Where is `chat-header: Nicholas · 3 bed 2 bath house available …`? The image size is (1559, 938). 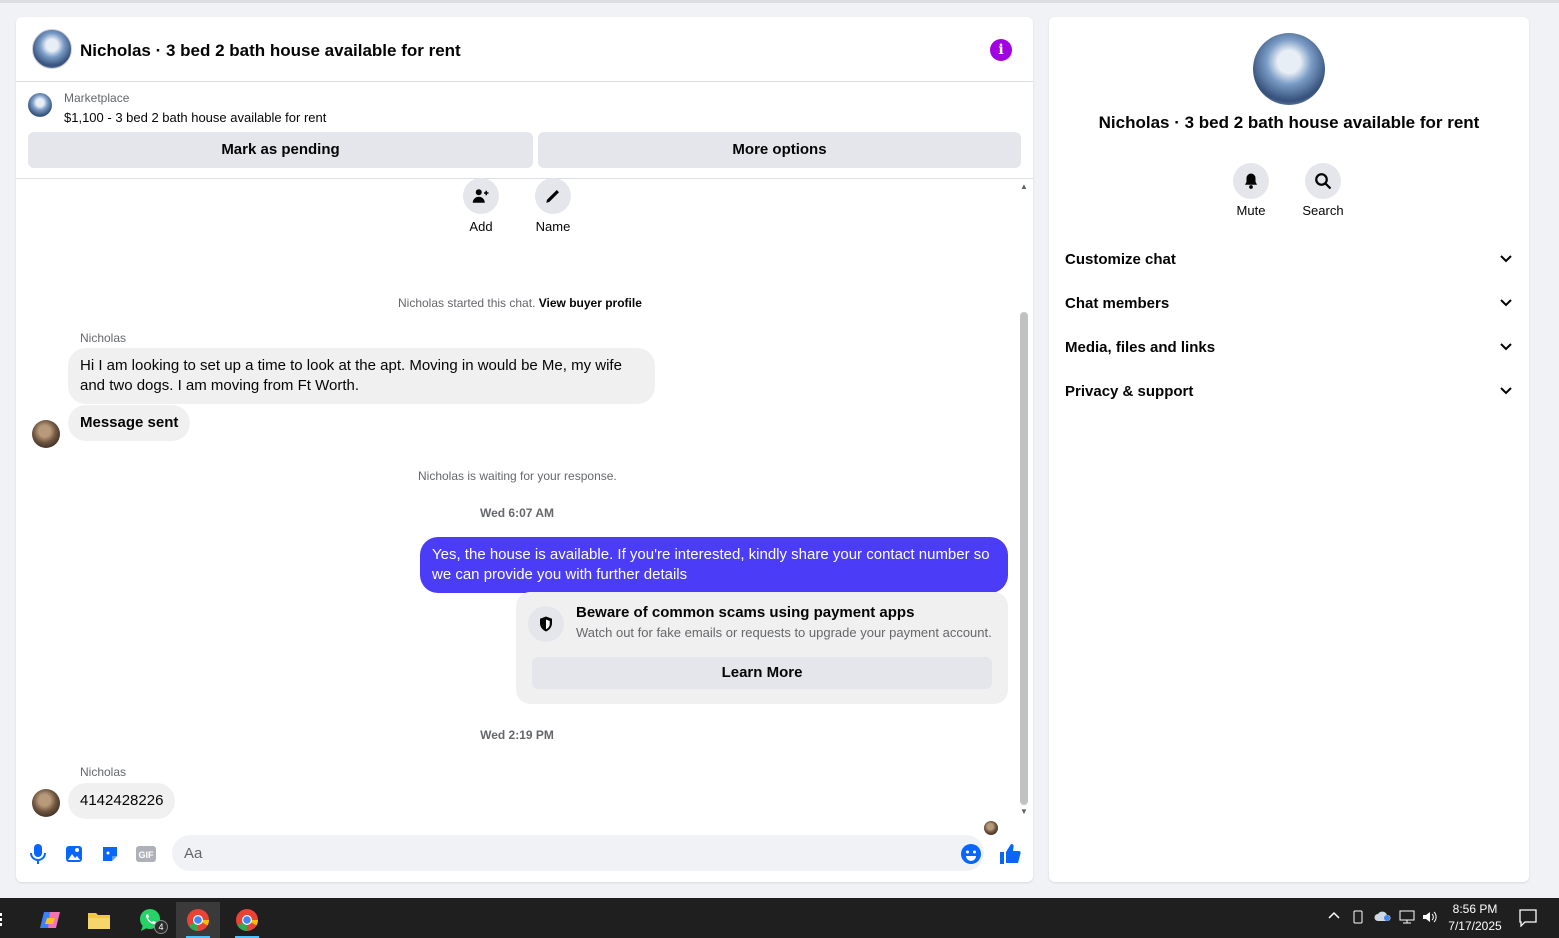 chat-header: Nicholas · 3 bed 2 bath house available … is located at coordinates (524, 49).